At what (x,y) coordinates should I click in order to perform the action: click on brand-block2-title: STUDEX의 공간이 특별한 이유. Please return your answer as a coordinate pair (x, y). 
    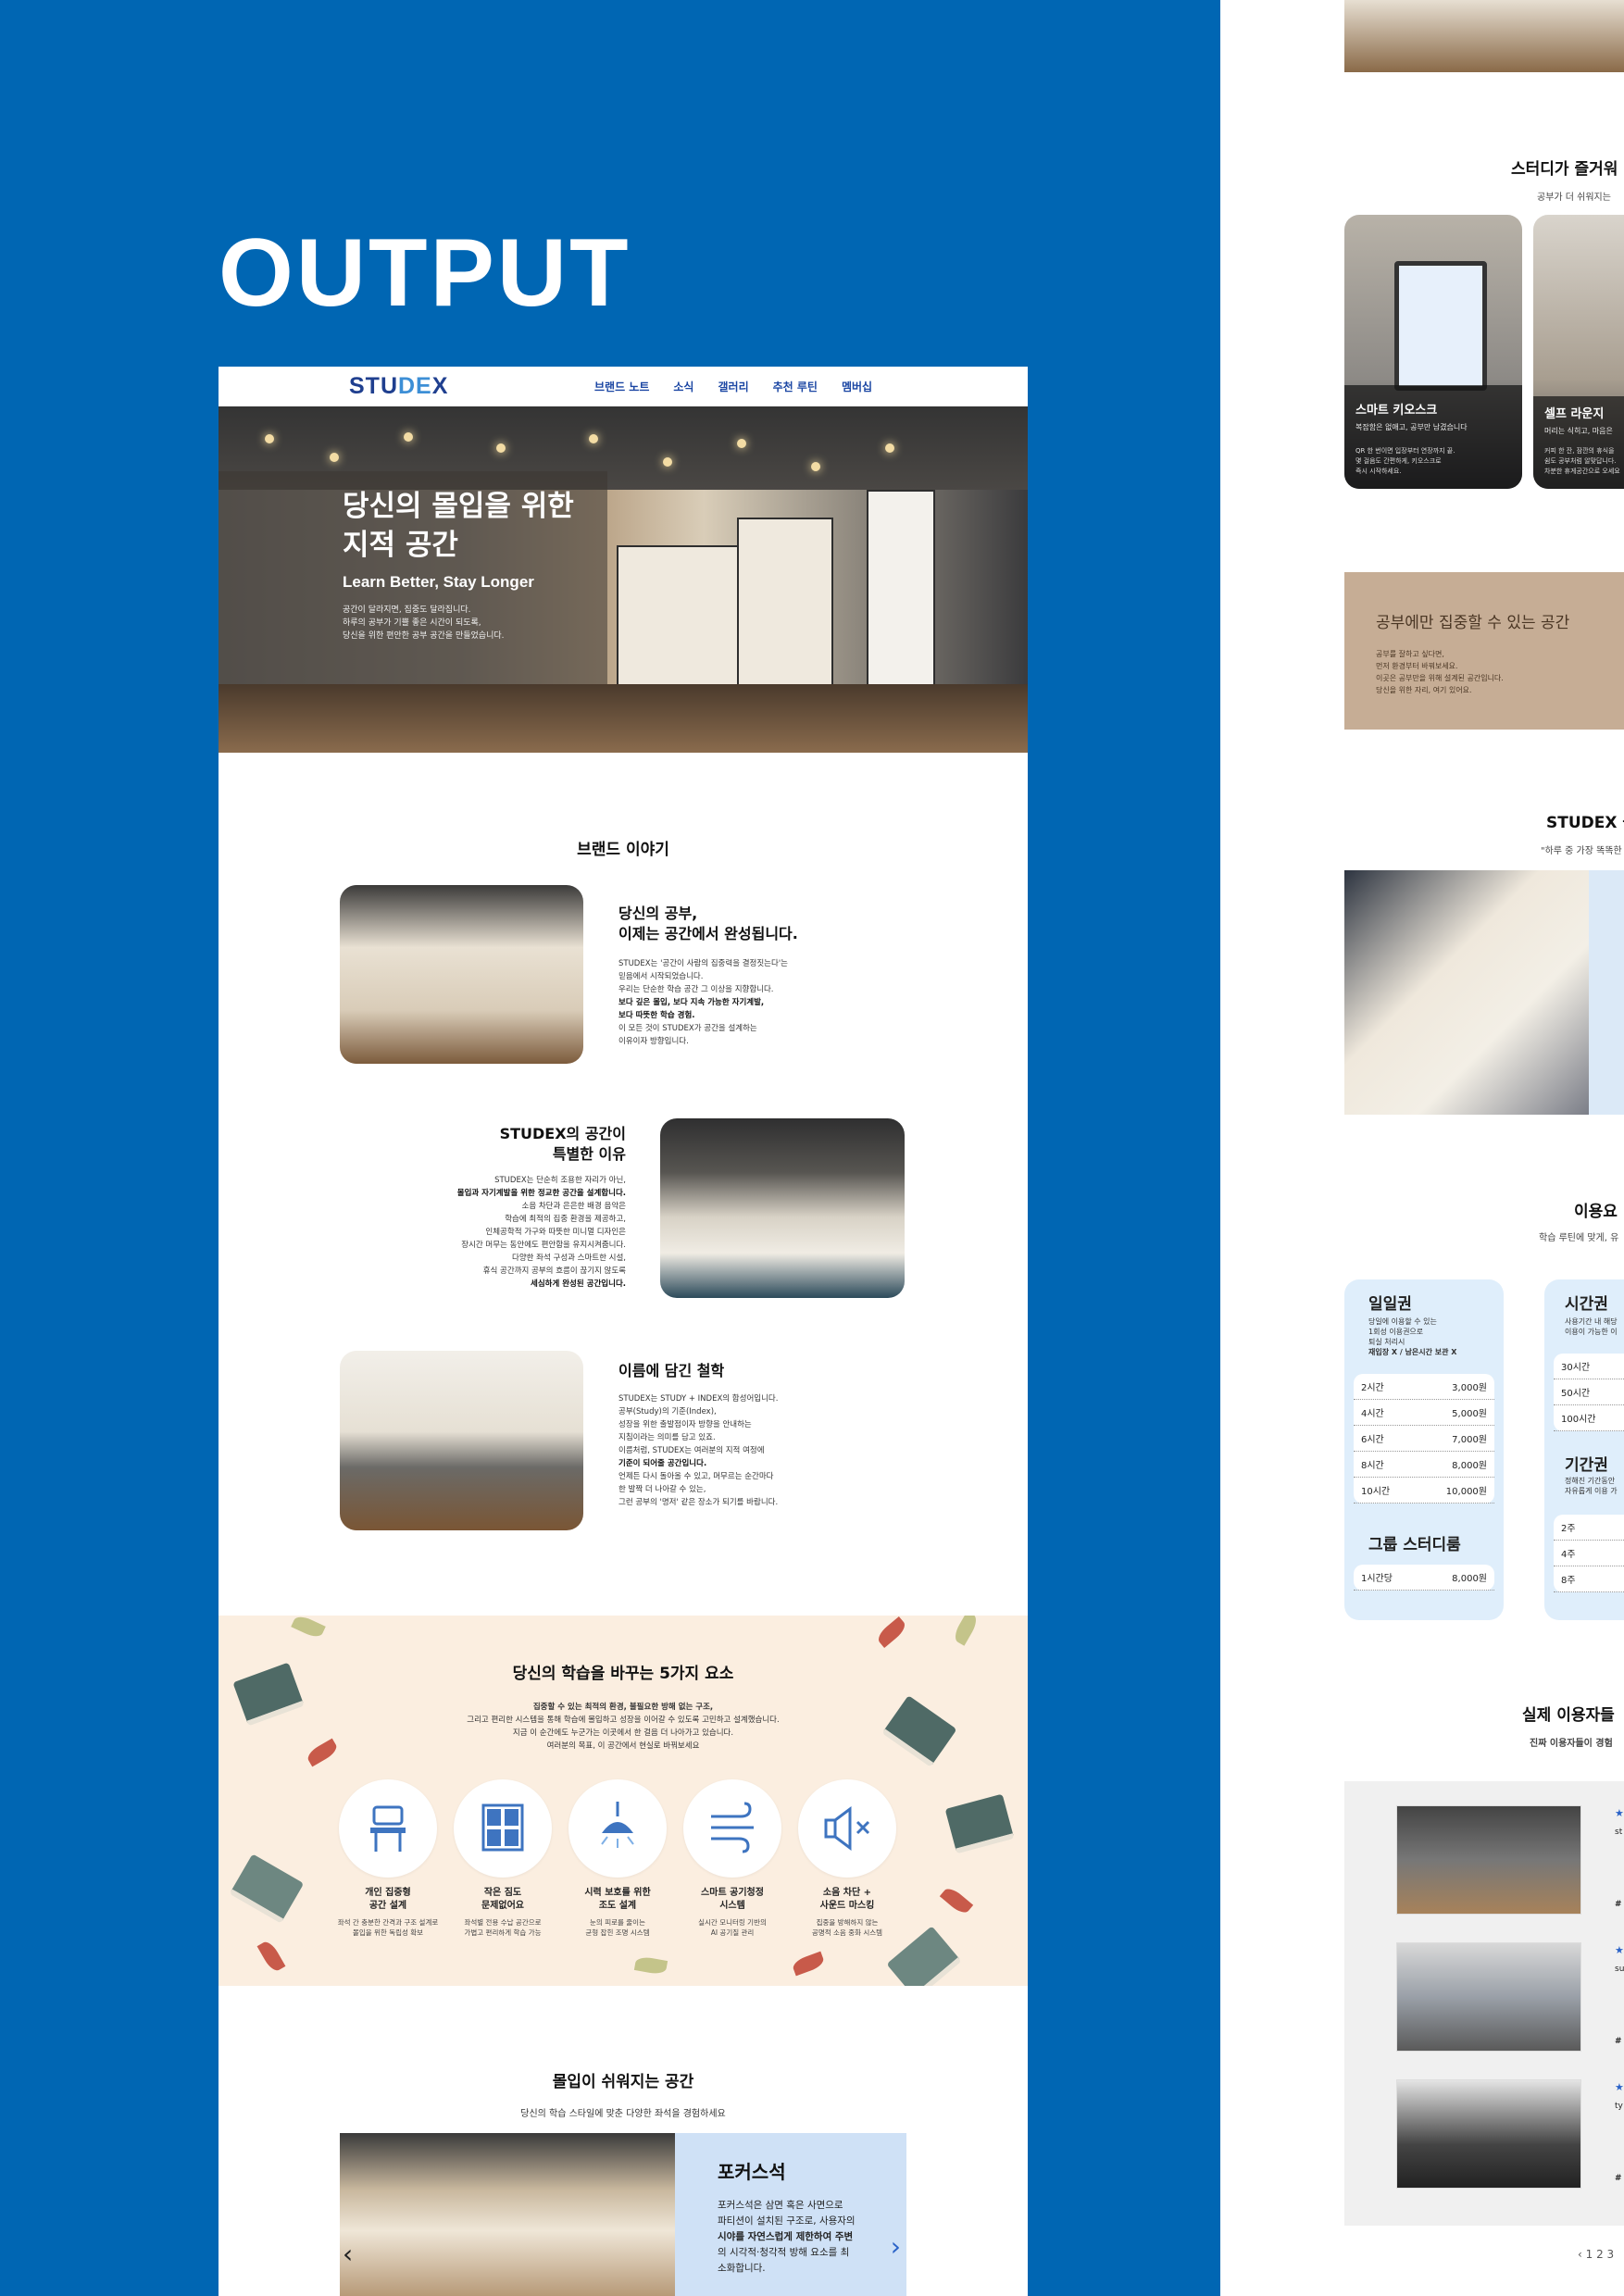
    Looking at the image, I should click on (562, 1144).